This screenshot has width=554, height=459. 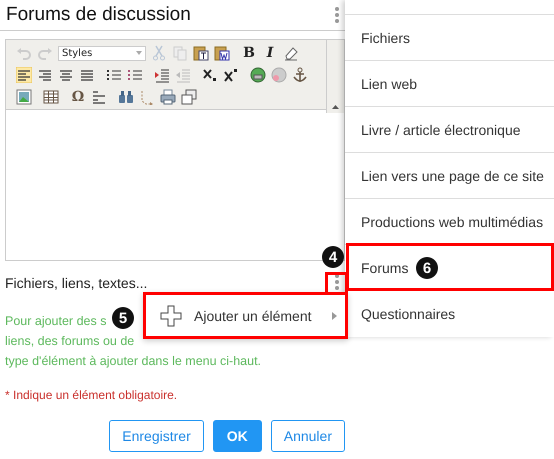 I want to click on page-title: Forums de discussion, so click(x=98, y=15).